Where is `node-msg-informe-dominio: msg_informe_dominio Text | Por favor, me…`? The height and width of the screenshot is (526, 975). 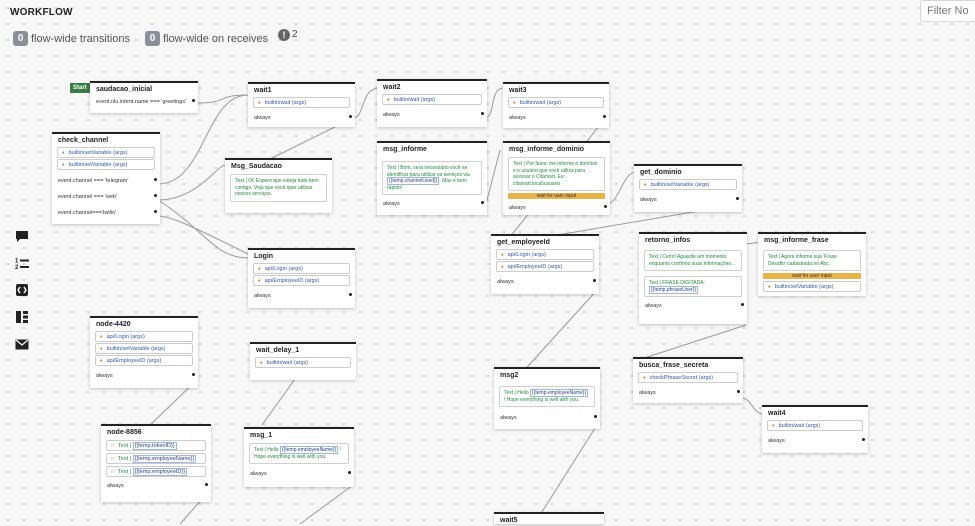
node-msg-informe-dominio: msg_informe_dominio Text | Por favor, me… is located at coordinates (556, 178).